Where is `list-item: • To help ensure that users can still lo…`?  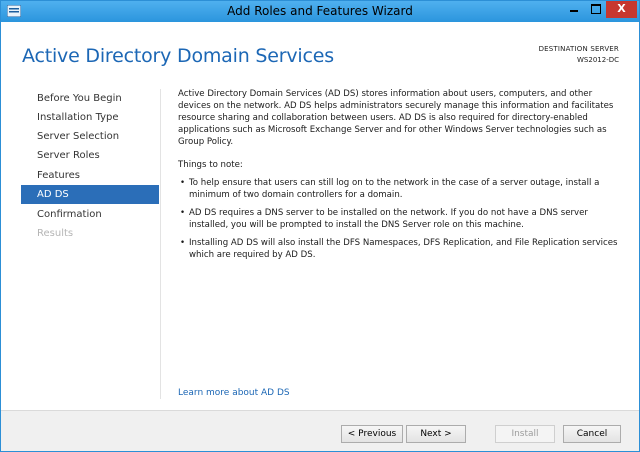 list-item: • To help ensure that users can still lo… is located at coordinates (399, 189).